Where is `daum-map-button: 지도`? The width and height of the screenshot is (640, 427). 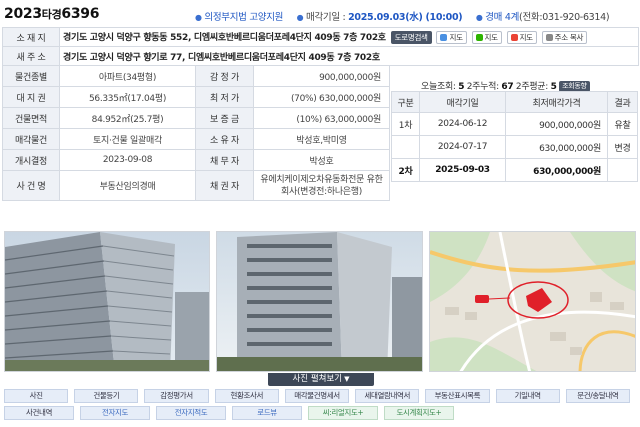 daum-map-button: 지도 is located at coordinates (451, 37).